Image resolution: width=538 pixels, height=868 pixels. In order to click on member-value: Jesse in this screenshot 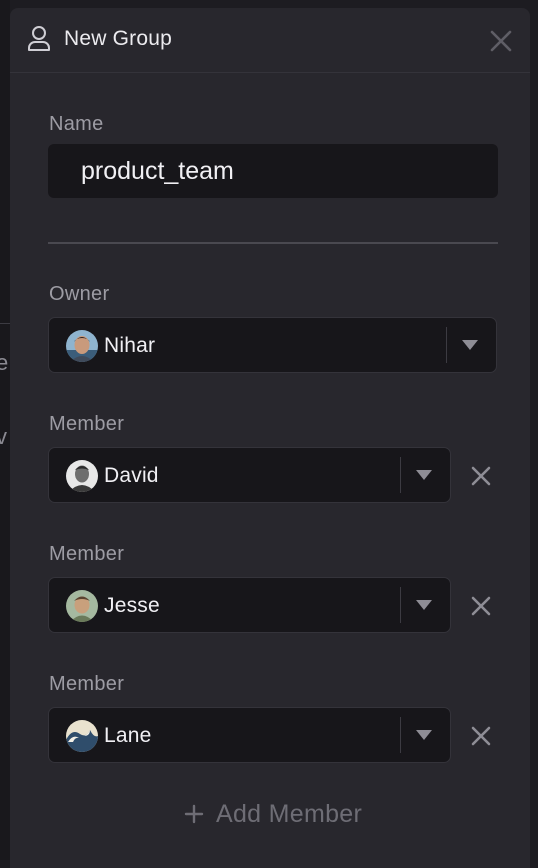, I will do `click(132, 605)`.